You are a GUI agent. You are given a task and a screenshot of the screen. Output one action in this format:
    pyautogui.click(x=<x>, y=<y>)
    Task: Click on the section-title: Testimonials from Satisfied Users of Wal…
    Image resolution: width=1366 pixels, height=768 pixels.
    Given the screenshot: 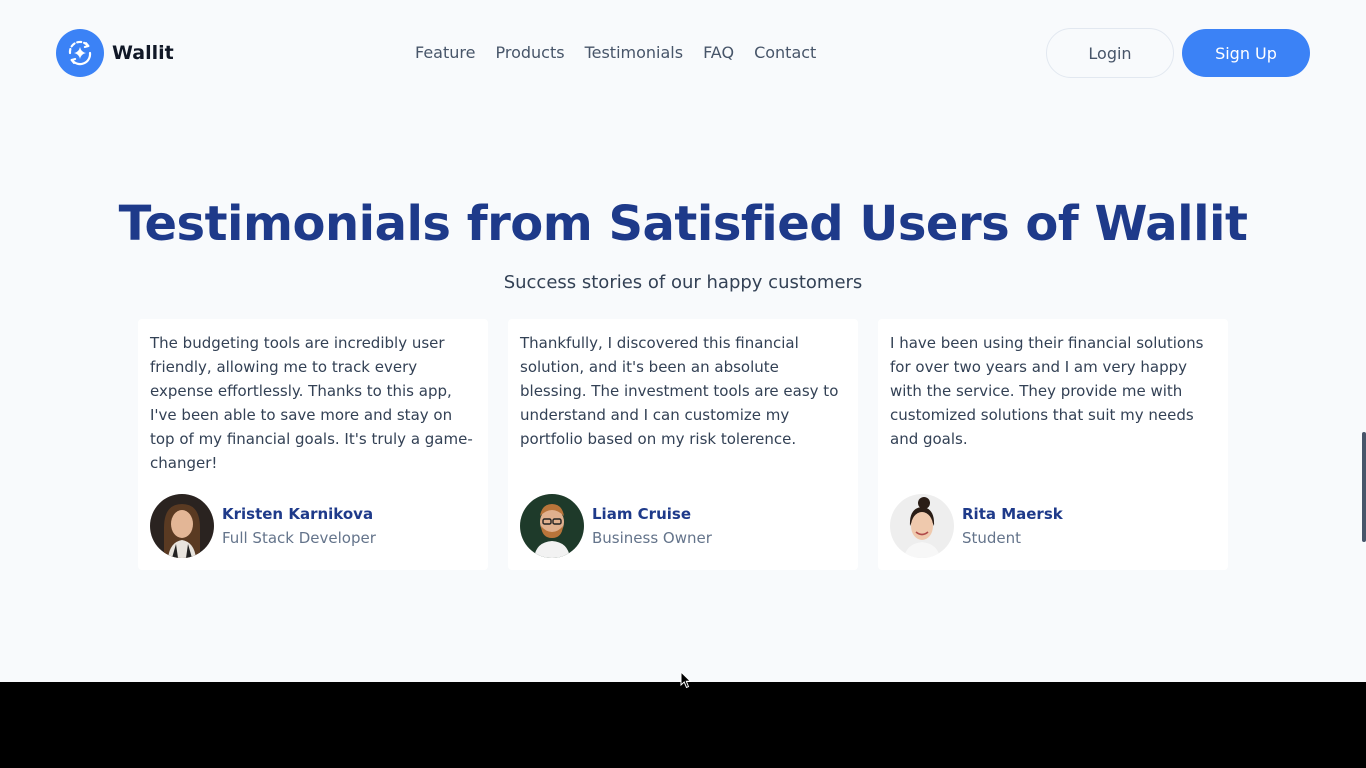 What is the action you would take?
    pyautogui.click(x=683, y=224)
    